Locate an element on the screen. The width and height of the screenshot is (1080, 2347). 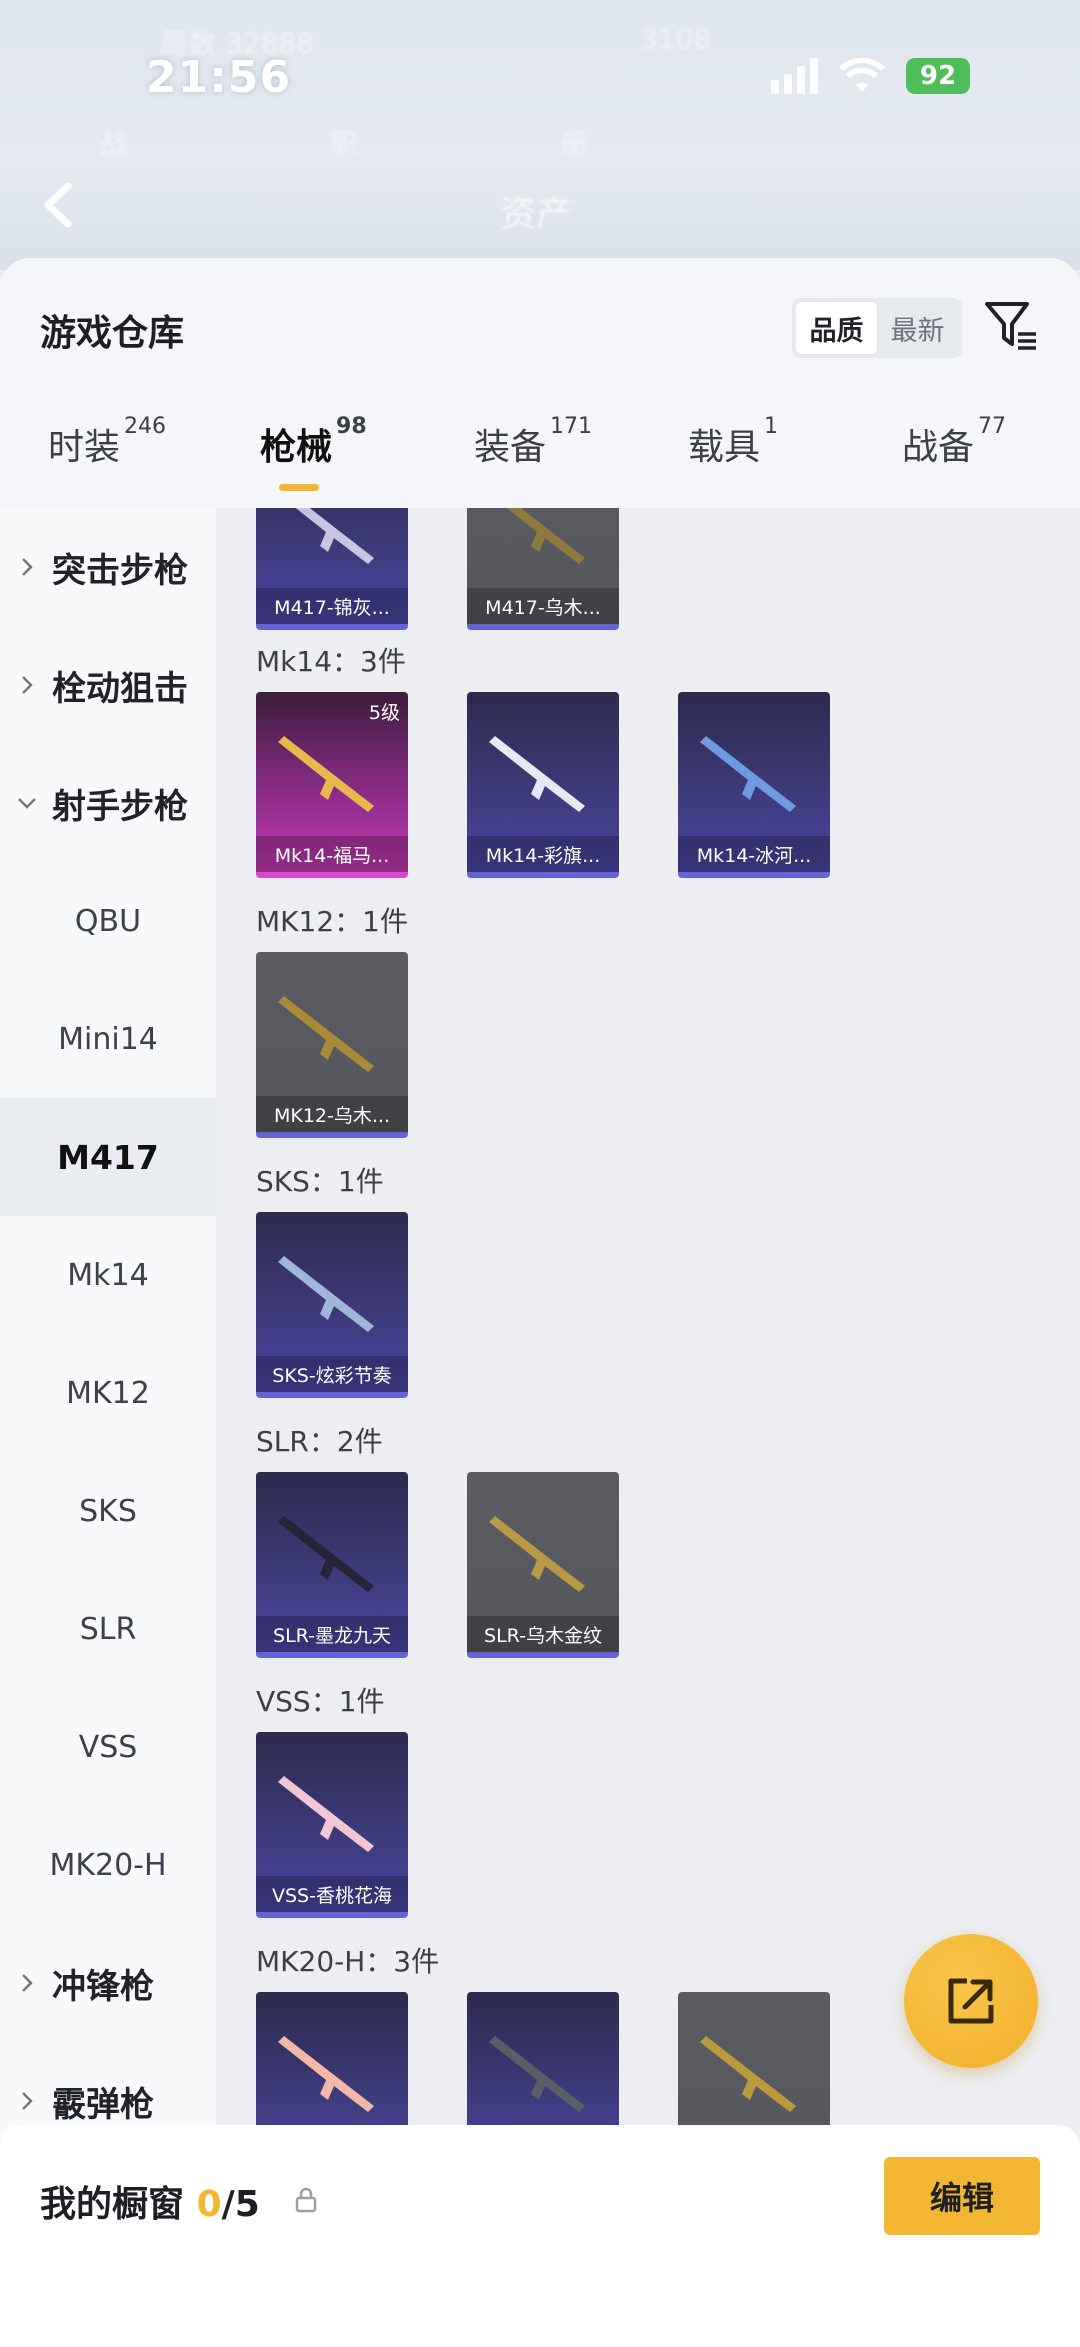
tab-firearms: 枪械98 is located at coordinates (313, 442).